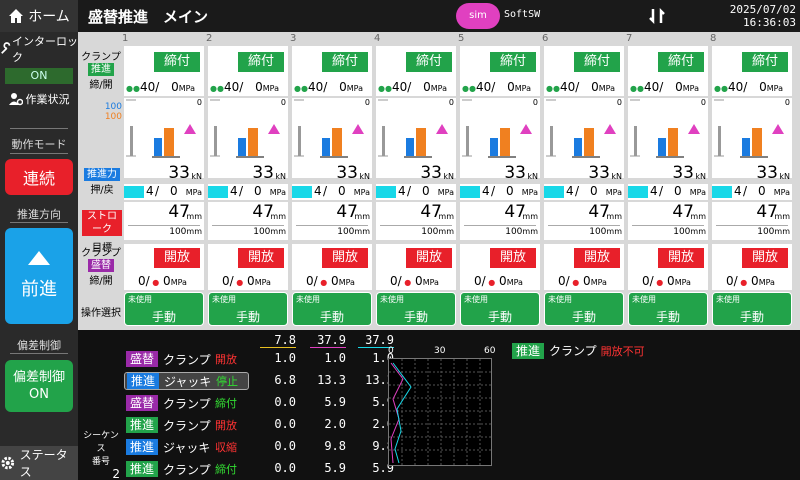 The width and height of the screenshot is (800, 480). I want to click on sequence-name: ジャッキ, so click(187, 447).